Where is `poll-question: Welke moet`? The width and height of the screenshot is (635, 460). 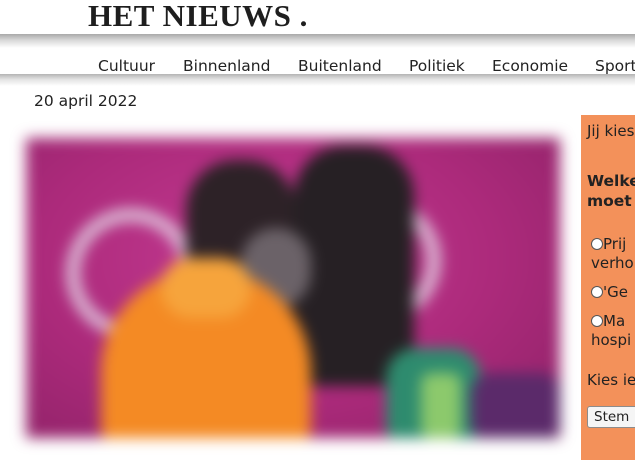
poll-question: Welke moet is located at coordinates (611, 191).